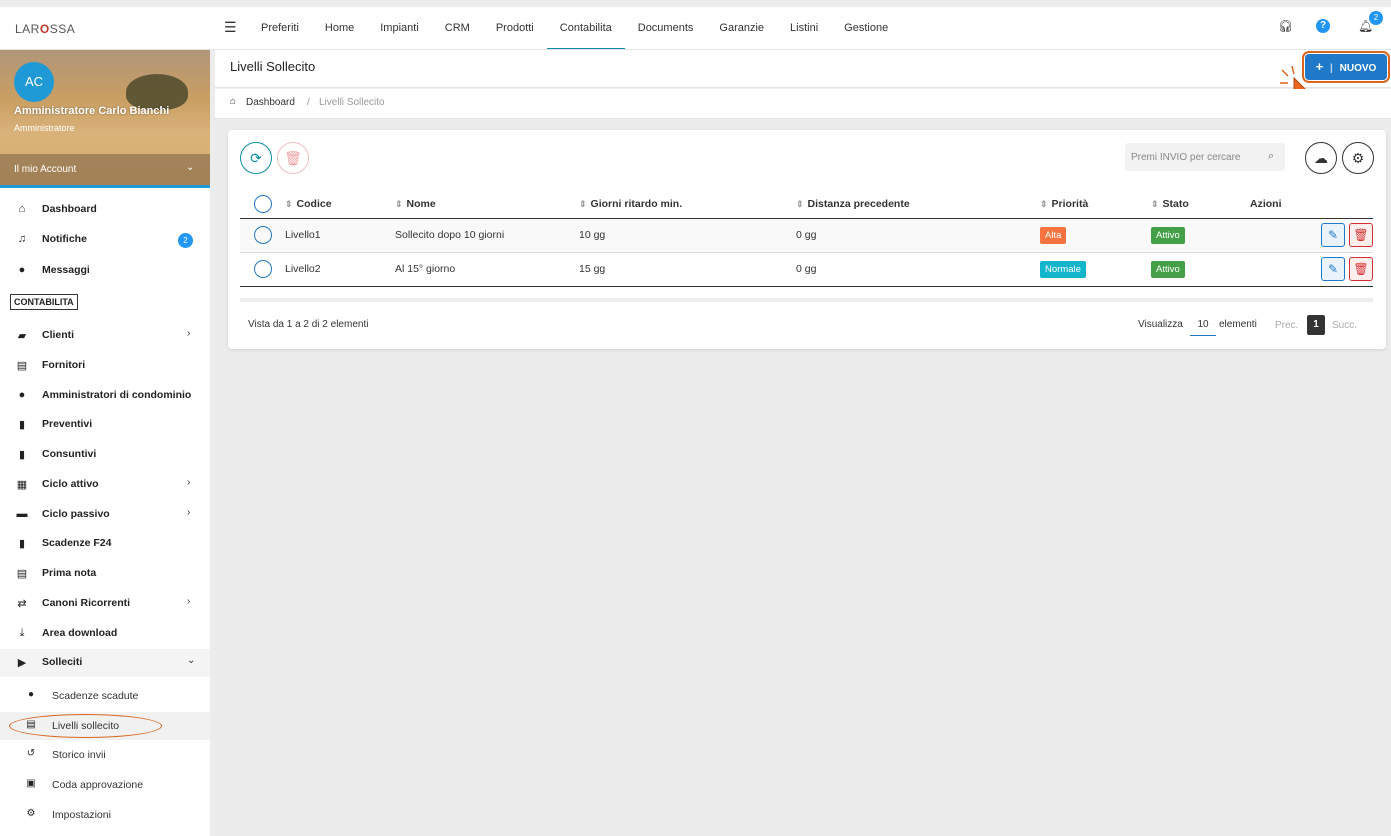 The width and height of the screenshot is (1391, 836). I want to click on bulk-delete-button: 🗑︎, so click(293, 158).